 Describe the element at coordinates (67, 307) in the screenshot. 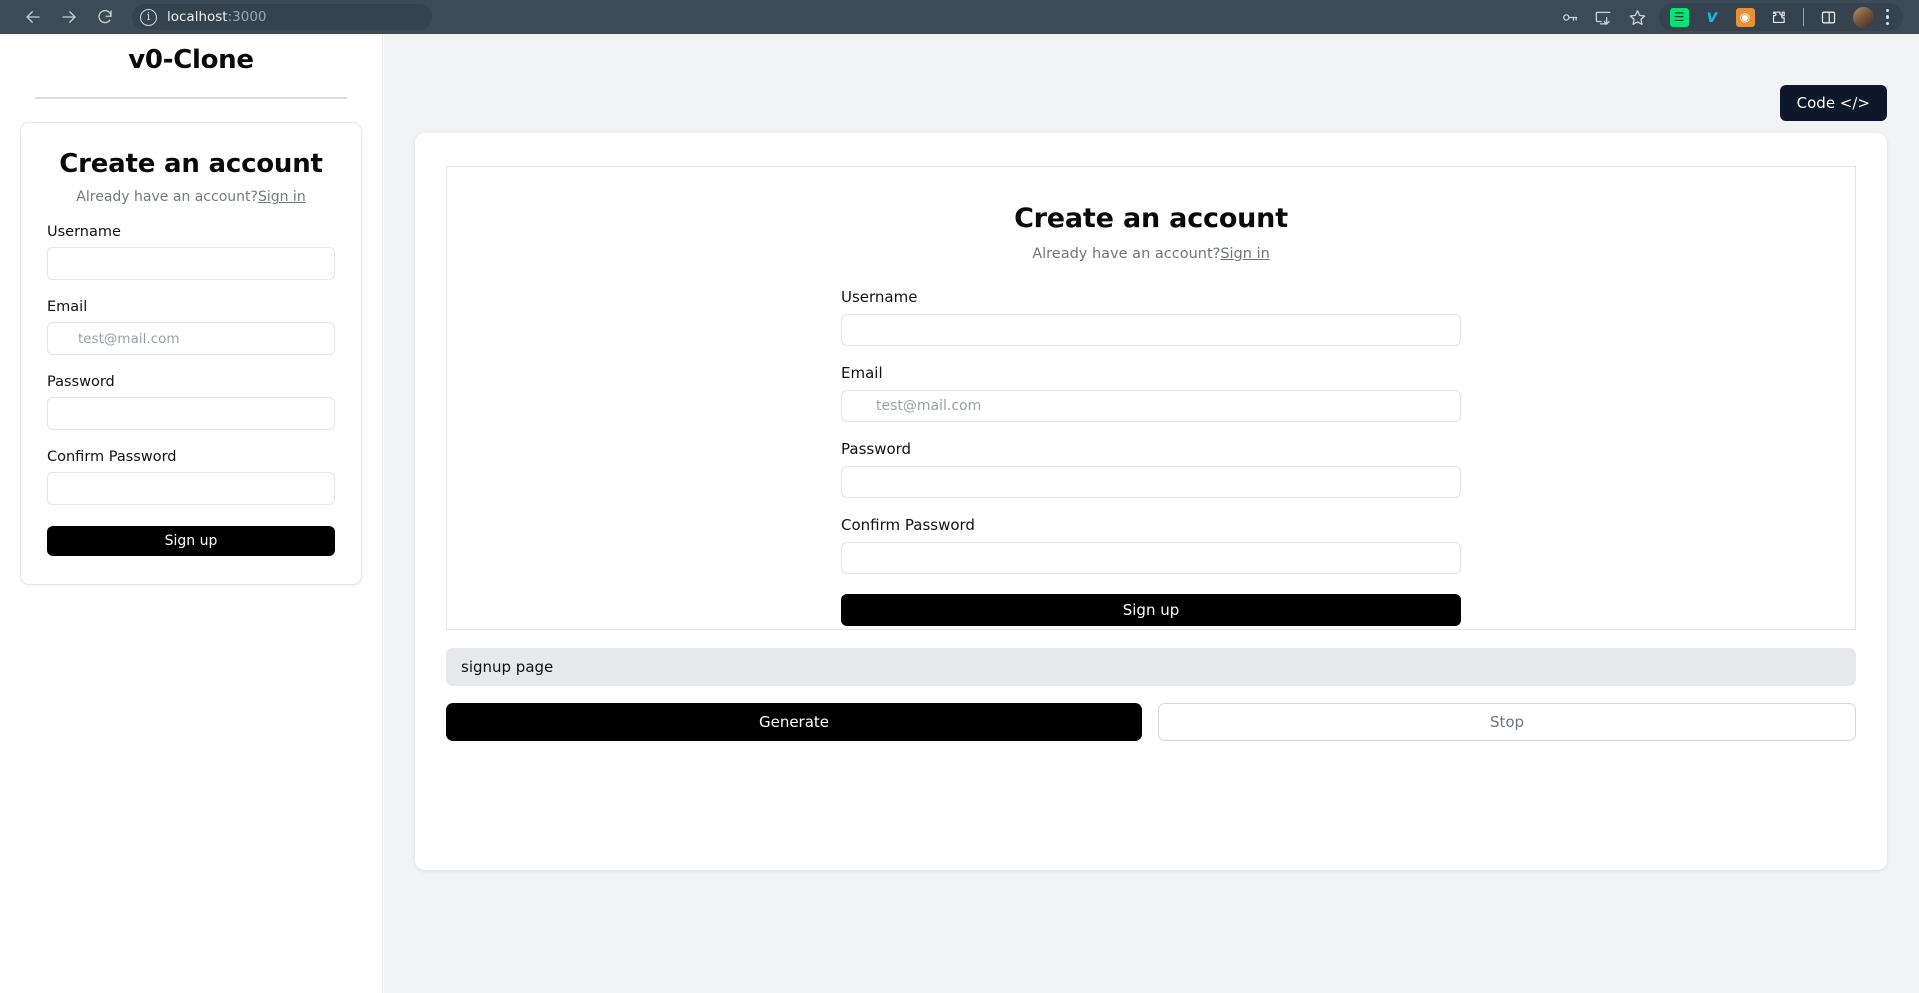

I see `sidebar-label-email: Email` at that location.